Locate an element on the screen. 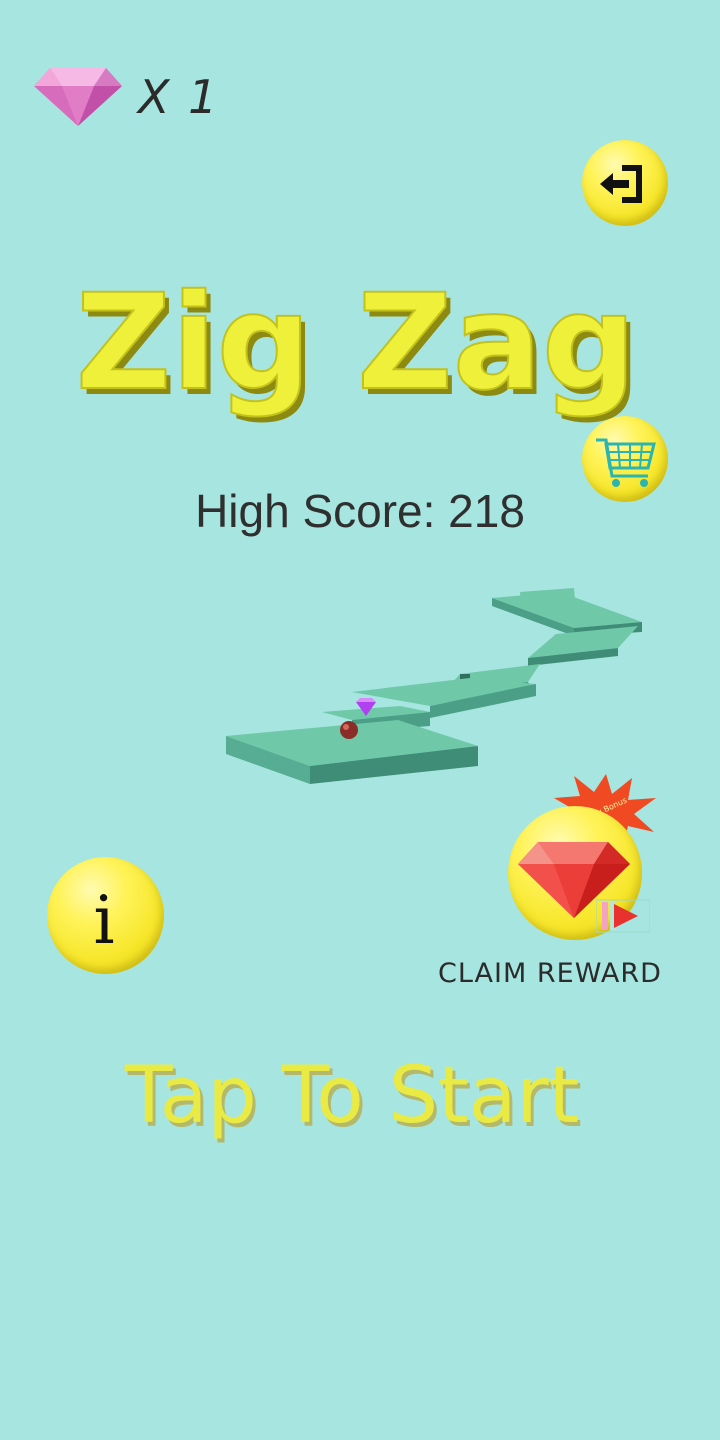 The image size is (720, 1440). gem-count: X 1 is located at coordinates (179, 97).